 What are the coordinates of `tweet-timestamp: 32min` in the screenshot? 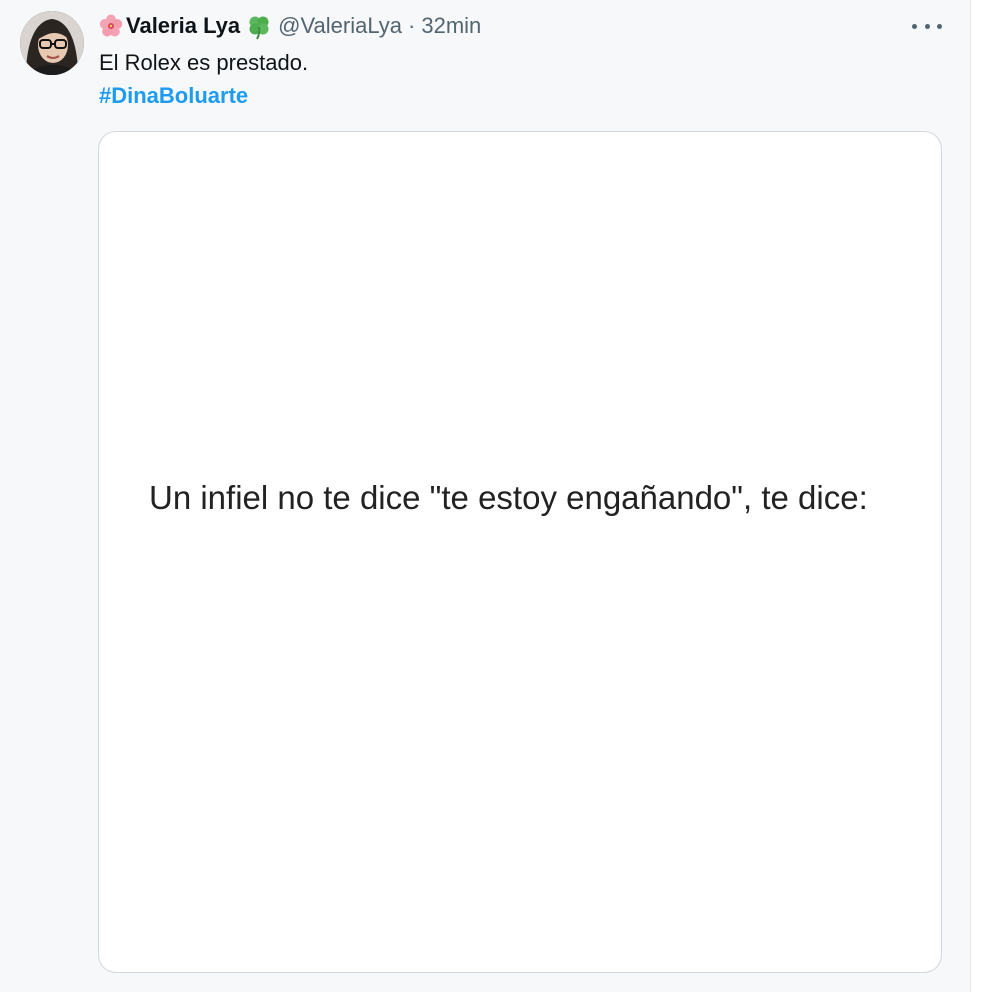 It's located at (451, 26).